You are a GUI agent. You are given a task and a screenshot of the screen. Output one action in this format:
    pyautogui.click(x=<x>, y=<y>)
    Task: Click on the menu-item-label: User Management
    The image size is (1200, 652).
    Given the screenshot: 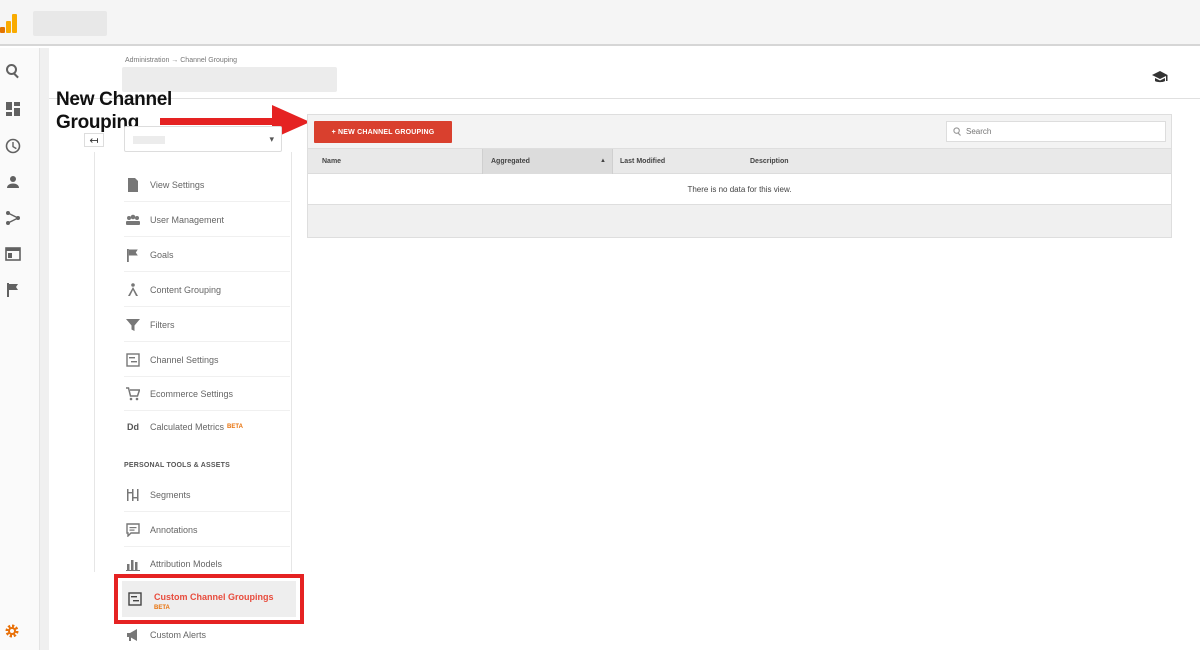 What is the action you would take?
    pyautogui.click(x=187, y=219)
    